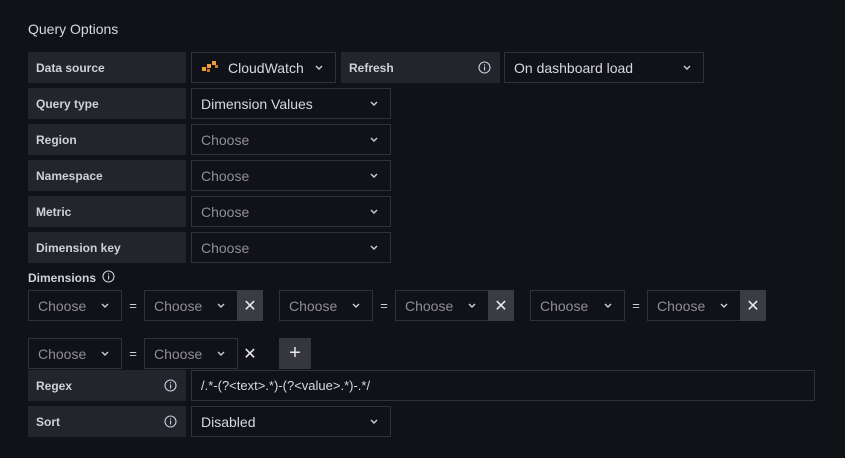 This screenshot has height=458, width=845. I want to click on dimensions-label-text: Dimensions, so click(62, 278).